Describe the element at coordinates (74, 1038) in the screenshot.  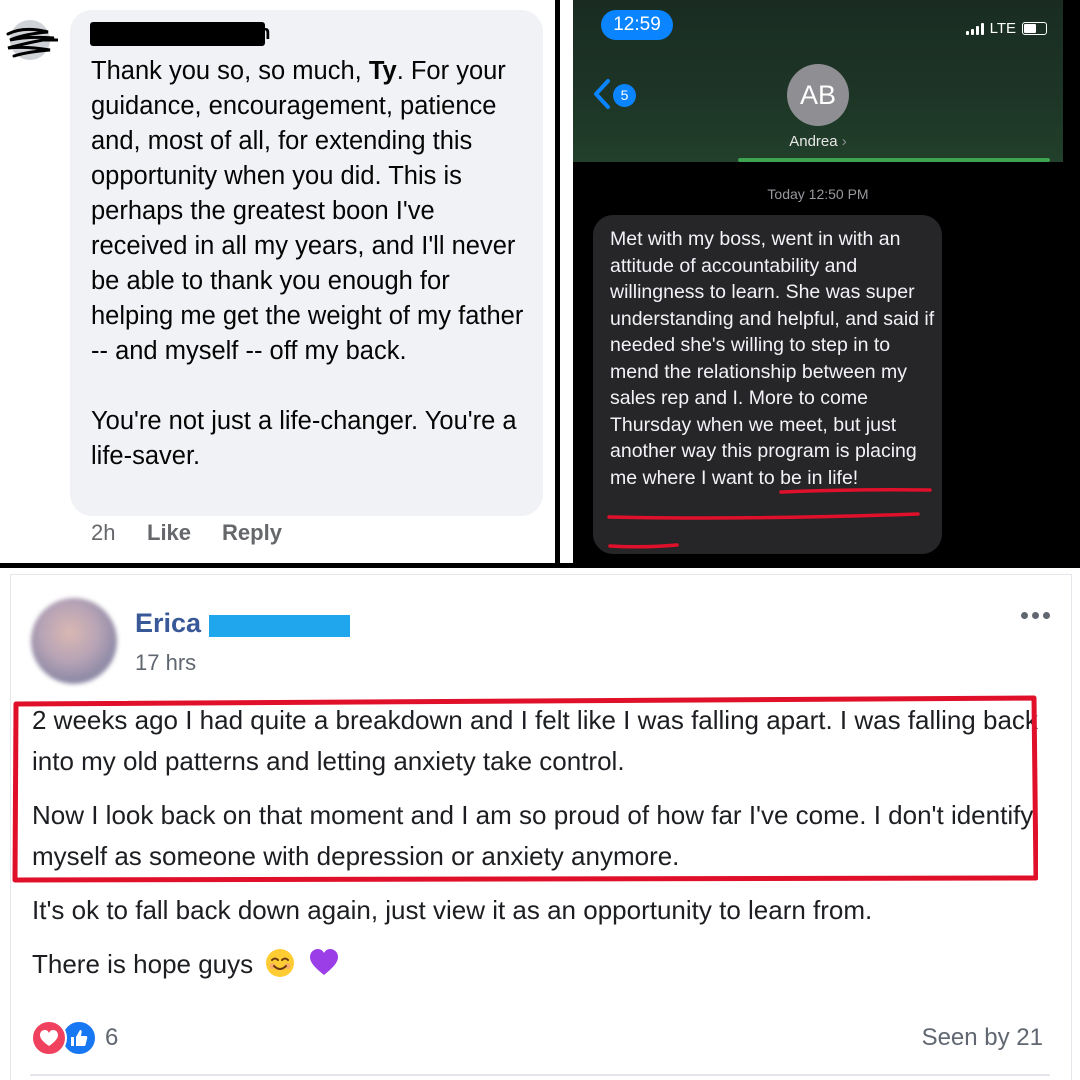
I see `reactions-summary: 6` at that location.